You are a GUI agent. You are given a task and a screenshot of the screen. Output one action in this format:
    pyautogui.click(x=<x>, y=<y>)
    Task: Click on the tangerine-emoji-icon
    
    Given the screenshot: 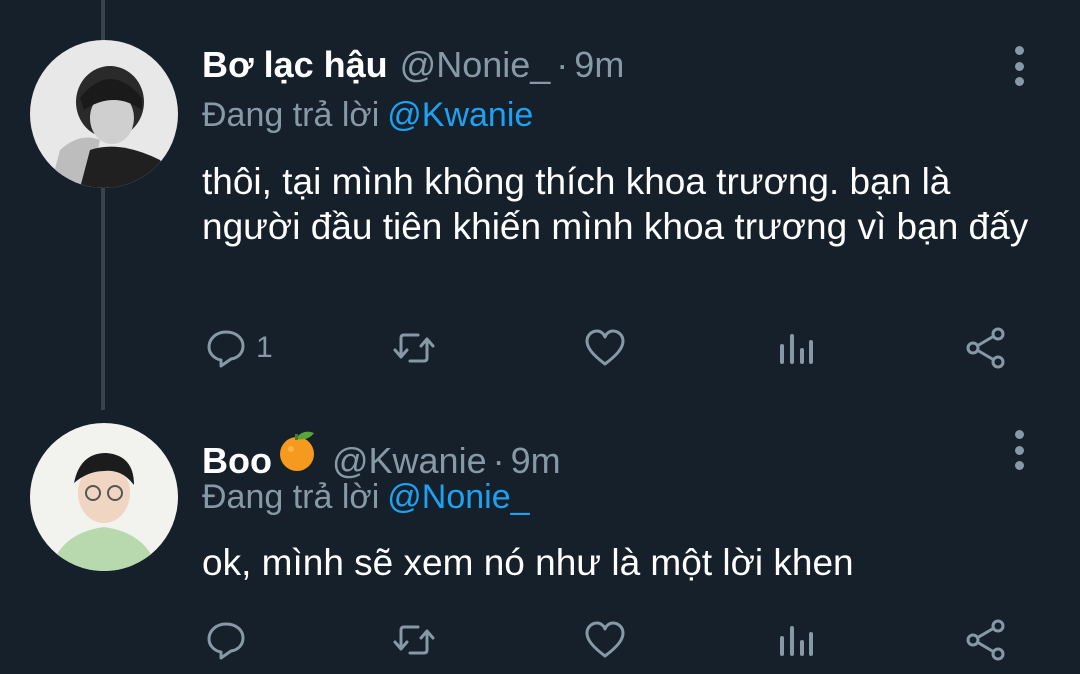 What is the action you would take?
    pyautogui.click(x=296, y=451)
    